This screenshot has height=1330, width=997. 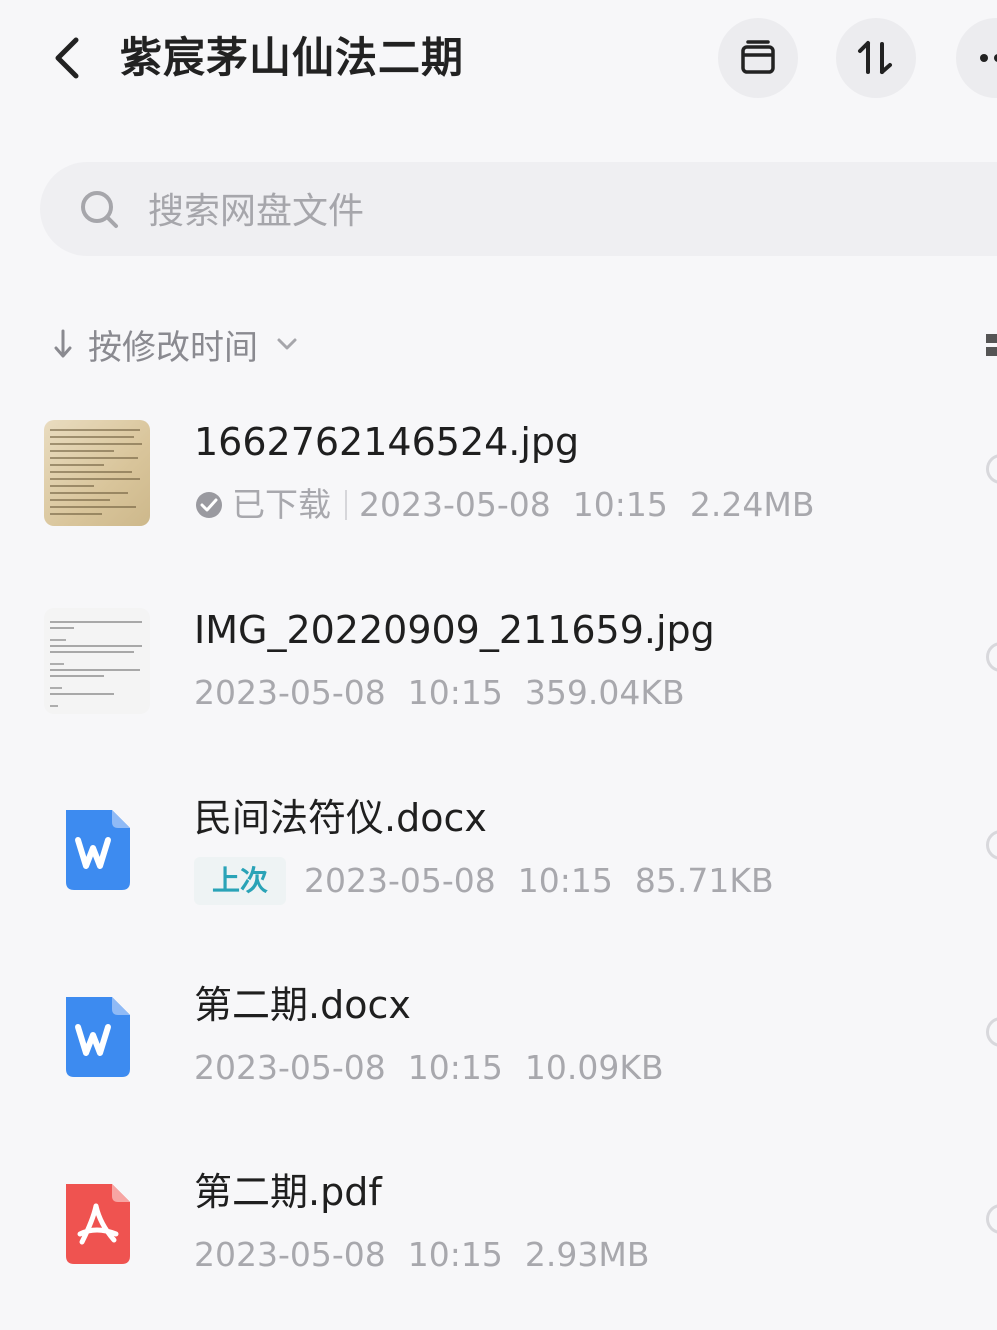 I want to click on file-name: IMG_20220909_211659.jpg, so click(x=454, y=630).